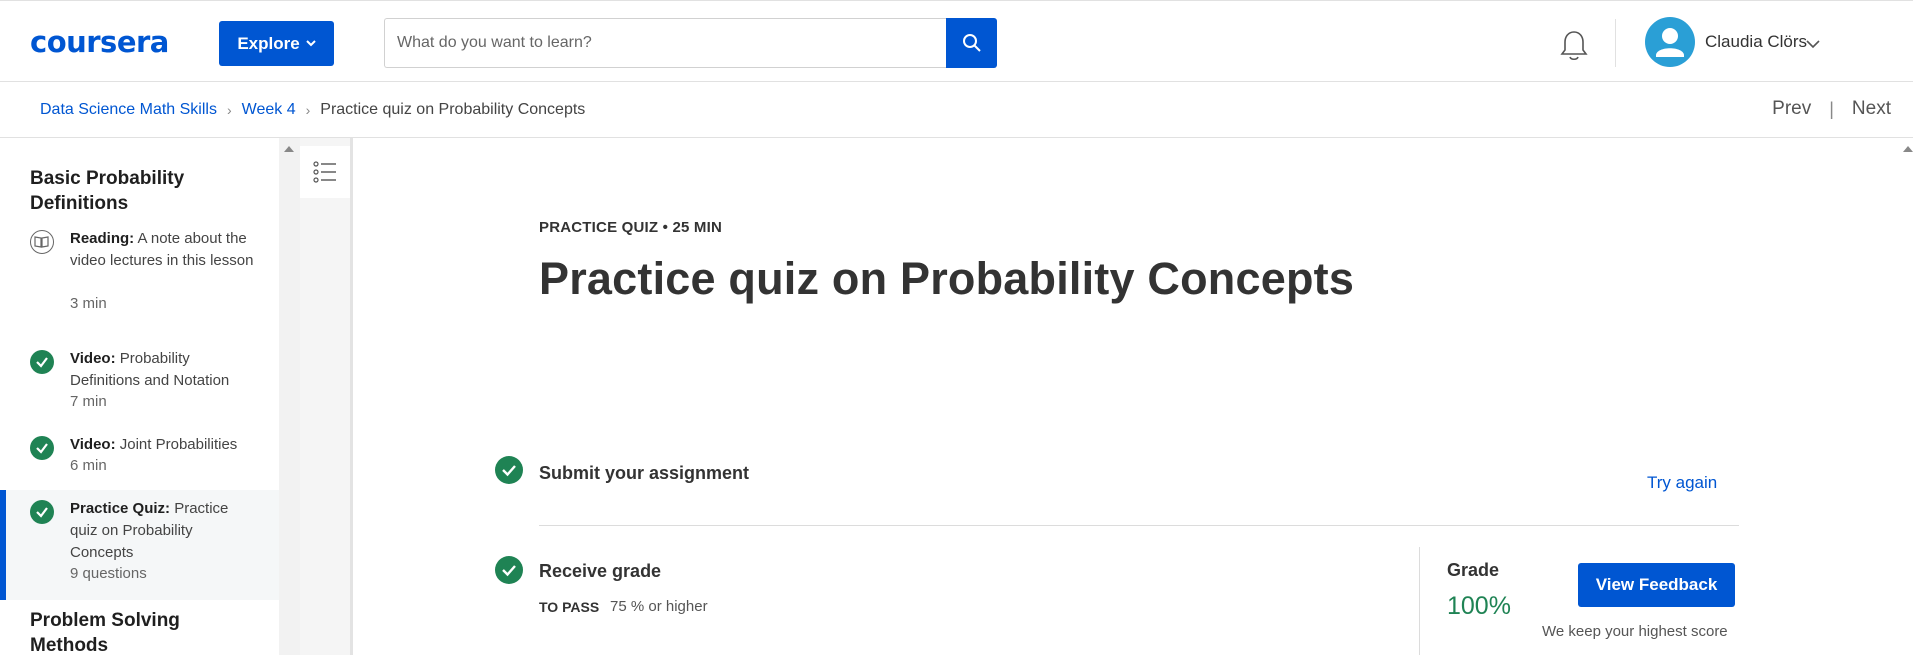  Describe the element at coordinates (947, 278) in the screenshot. I see `page-title: Practice quiz on Probability Concepts` at that location.